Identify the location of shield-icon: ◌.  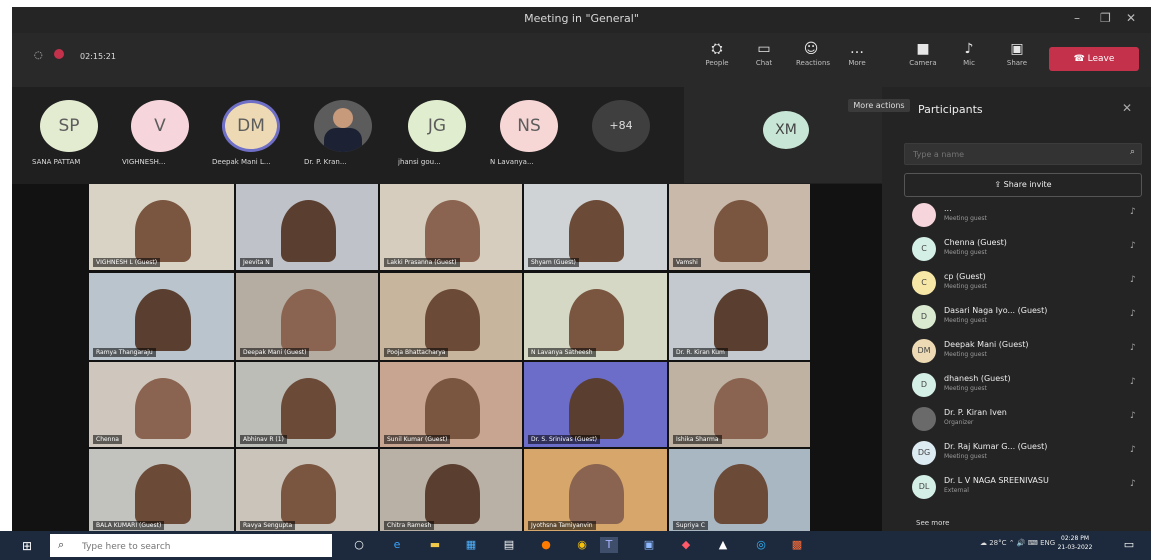
(38, 55).